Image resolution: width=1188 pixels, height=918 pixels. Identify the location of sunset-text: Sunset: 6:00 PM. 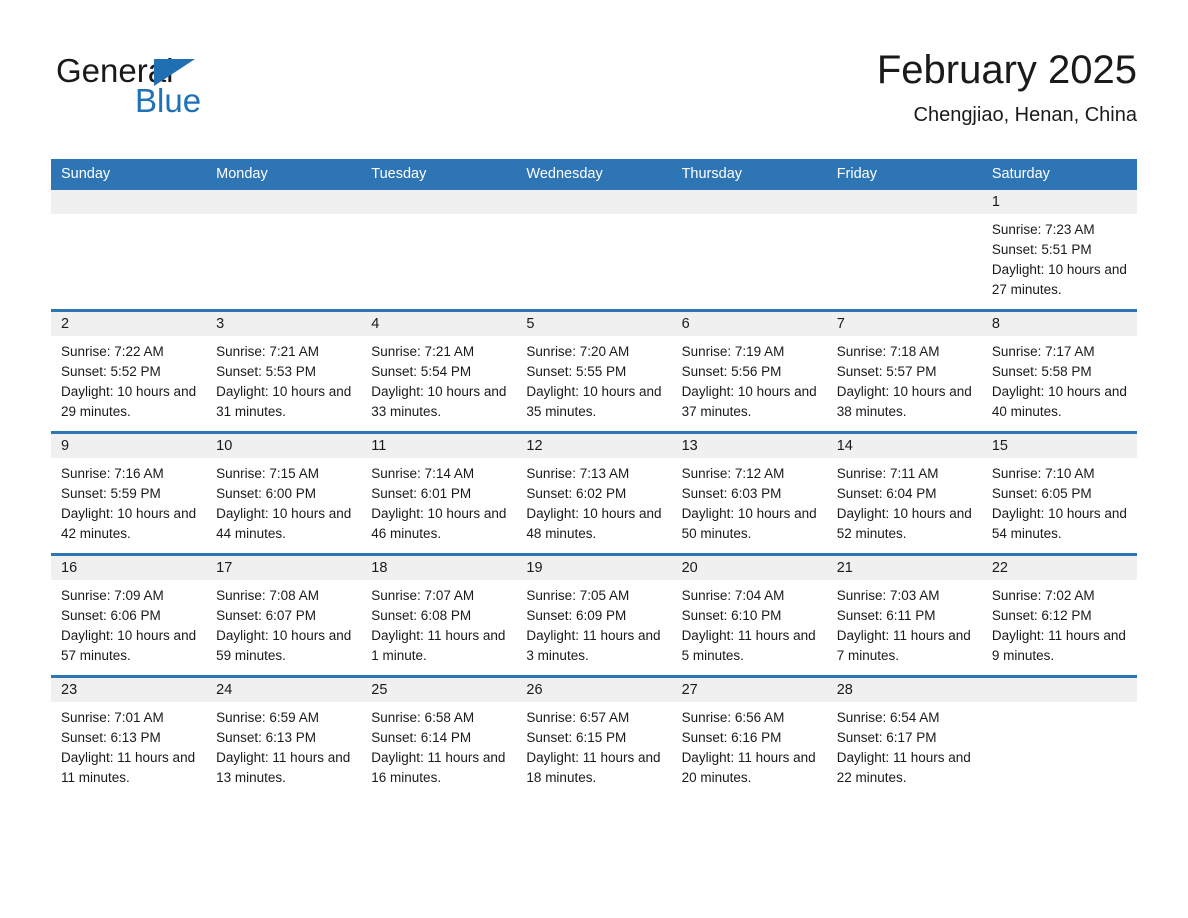
(266, 493).